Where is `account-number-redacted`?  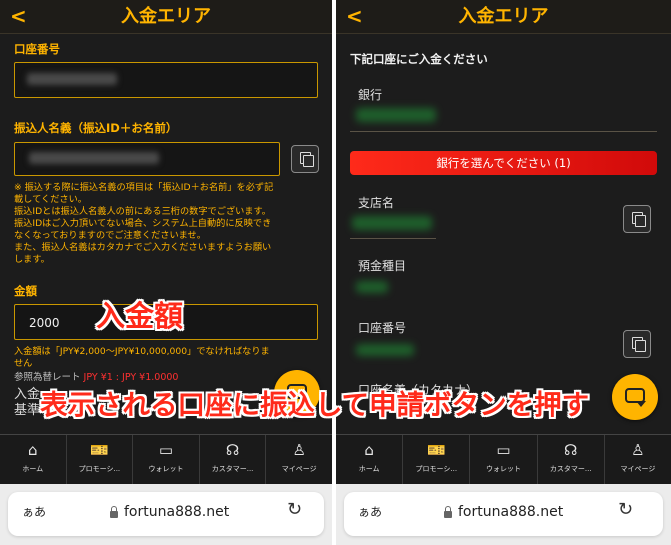 account-number-redacted is located at coordinates (385, 350).